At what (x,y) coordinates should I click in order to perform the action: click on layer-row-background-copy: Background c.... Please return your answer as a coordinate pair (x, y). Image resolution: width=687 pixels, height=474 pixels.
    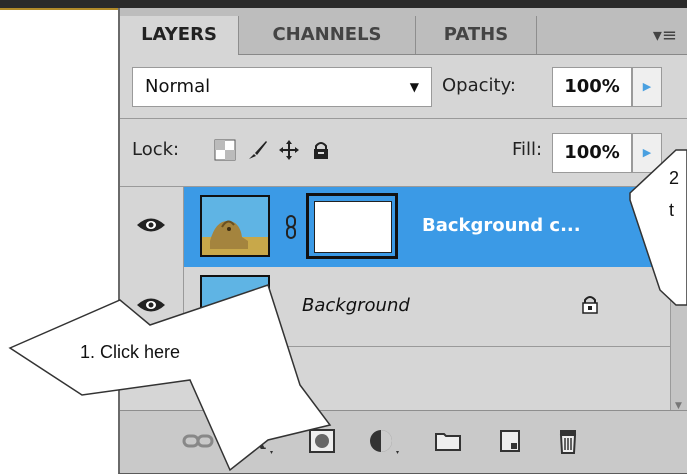
    Looking at the image, I should click on (395, 227).